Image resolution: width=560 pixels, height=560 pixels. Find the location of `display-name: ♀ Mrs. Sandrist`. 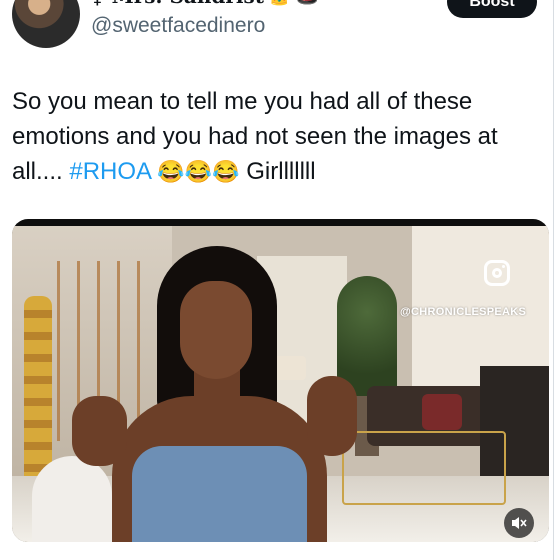

display-name: ♀ Mrs. Sandrist is located at coordinates (177, 4).